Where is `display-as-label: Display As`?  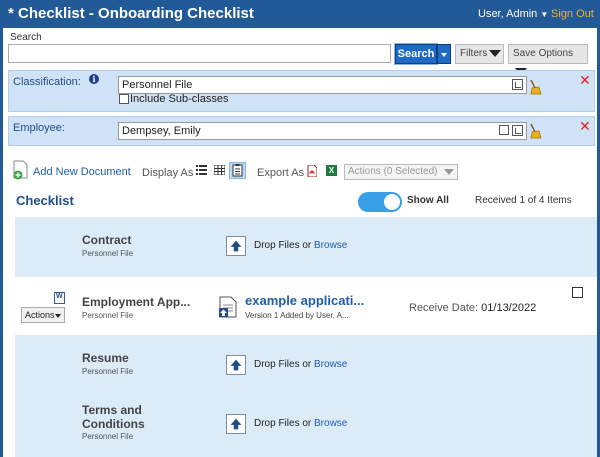 display-as-label: Display As is located at coordinates (168, 173).